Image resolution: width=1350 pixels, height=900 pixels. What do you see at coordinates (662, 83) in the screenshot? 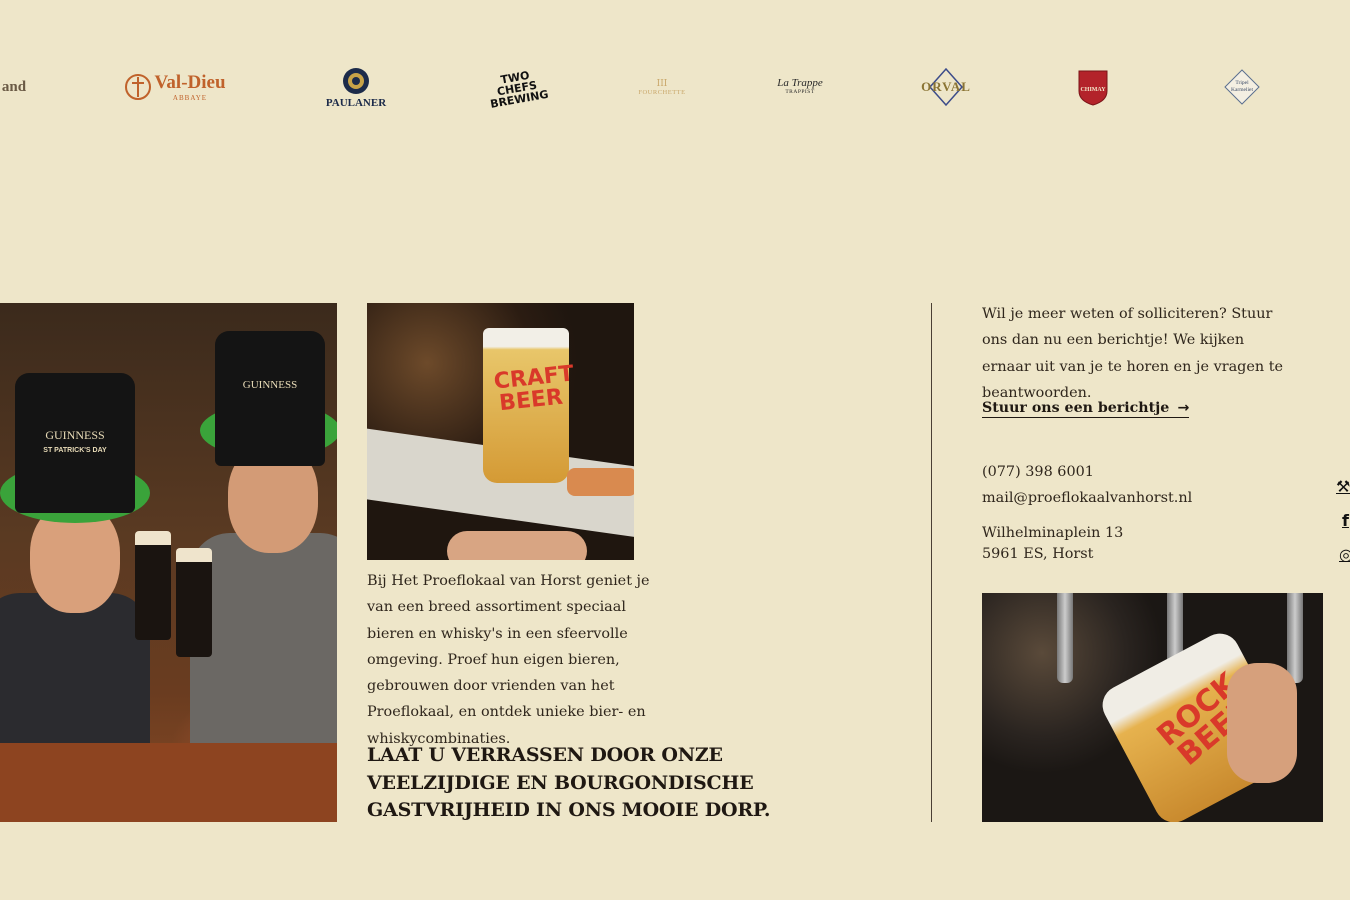
I see `fourchette-mark-icon: III` at bounding box center [662, 83].